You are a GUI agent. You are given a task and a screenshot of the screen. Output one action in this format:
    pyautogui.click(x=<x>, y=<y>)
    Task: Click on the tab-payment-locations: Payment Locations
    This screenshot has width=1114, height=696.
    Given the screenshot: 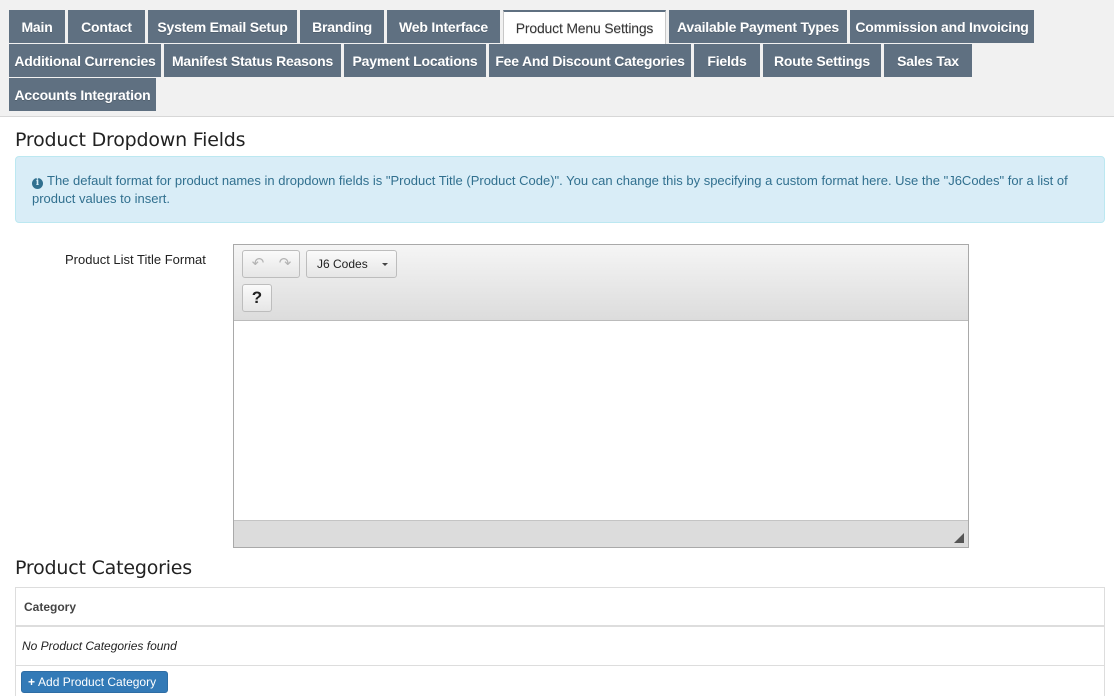 What is the action you would take?
    pyautogui.click(x=415, y=60)
    